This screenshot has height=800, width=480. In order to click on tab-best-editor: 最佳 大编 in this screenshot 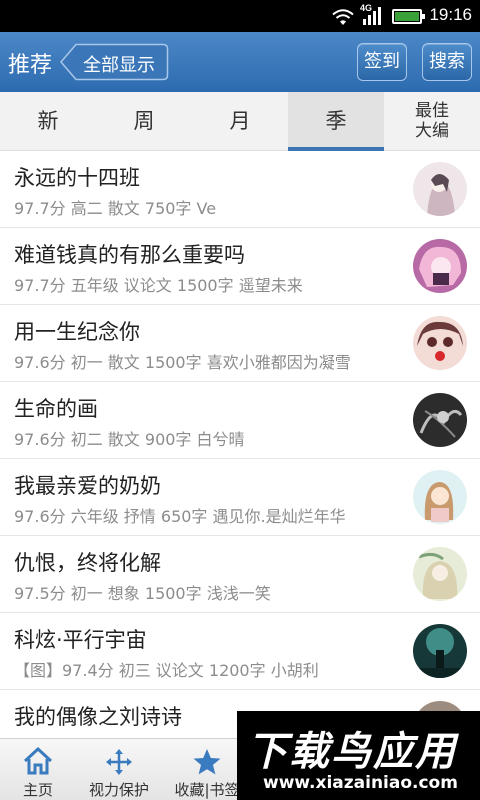, I will do `click(432, 121)`.